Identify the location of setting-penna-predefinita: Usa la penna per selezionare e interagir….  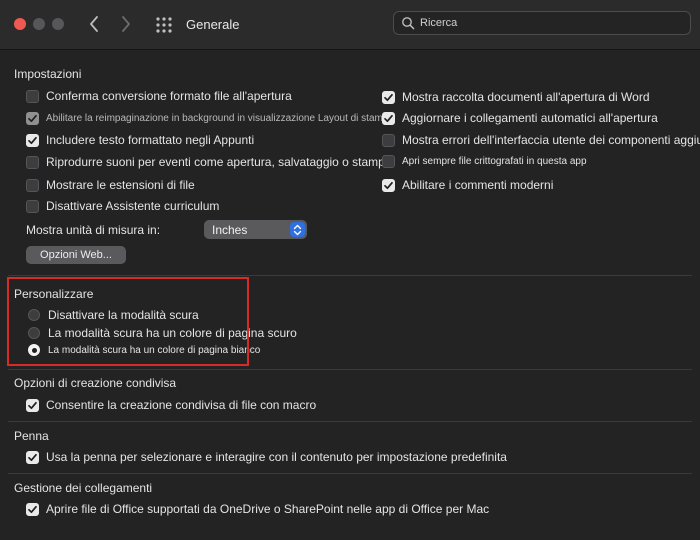
(266, 457).